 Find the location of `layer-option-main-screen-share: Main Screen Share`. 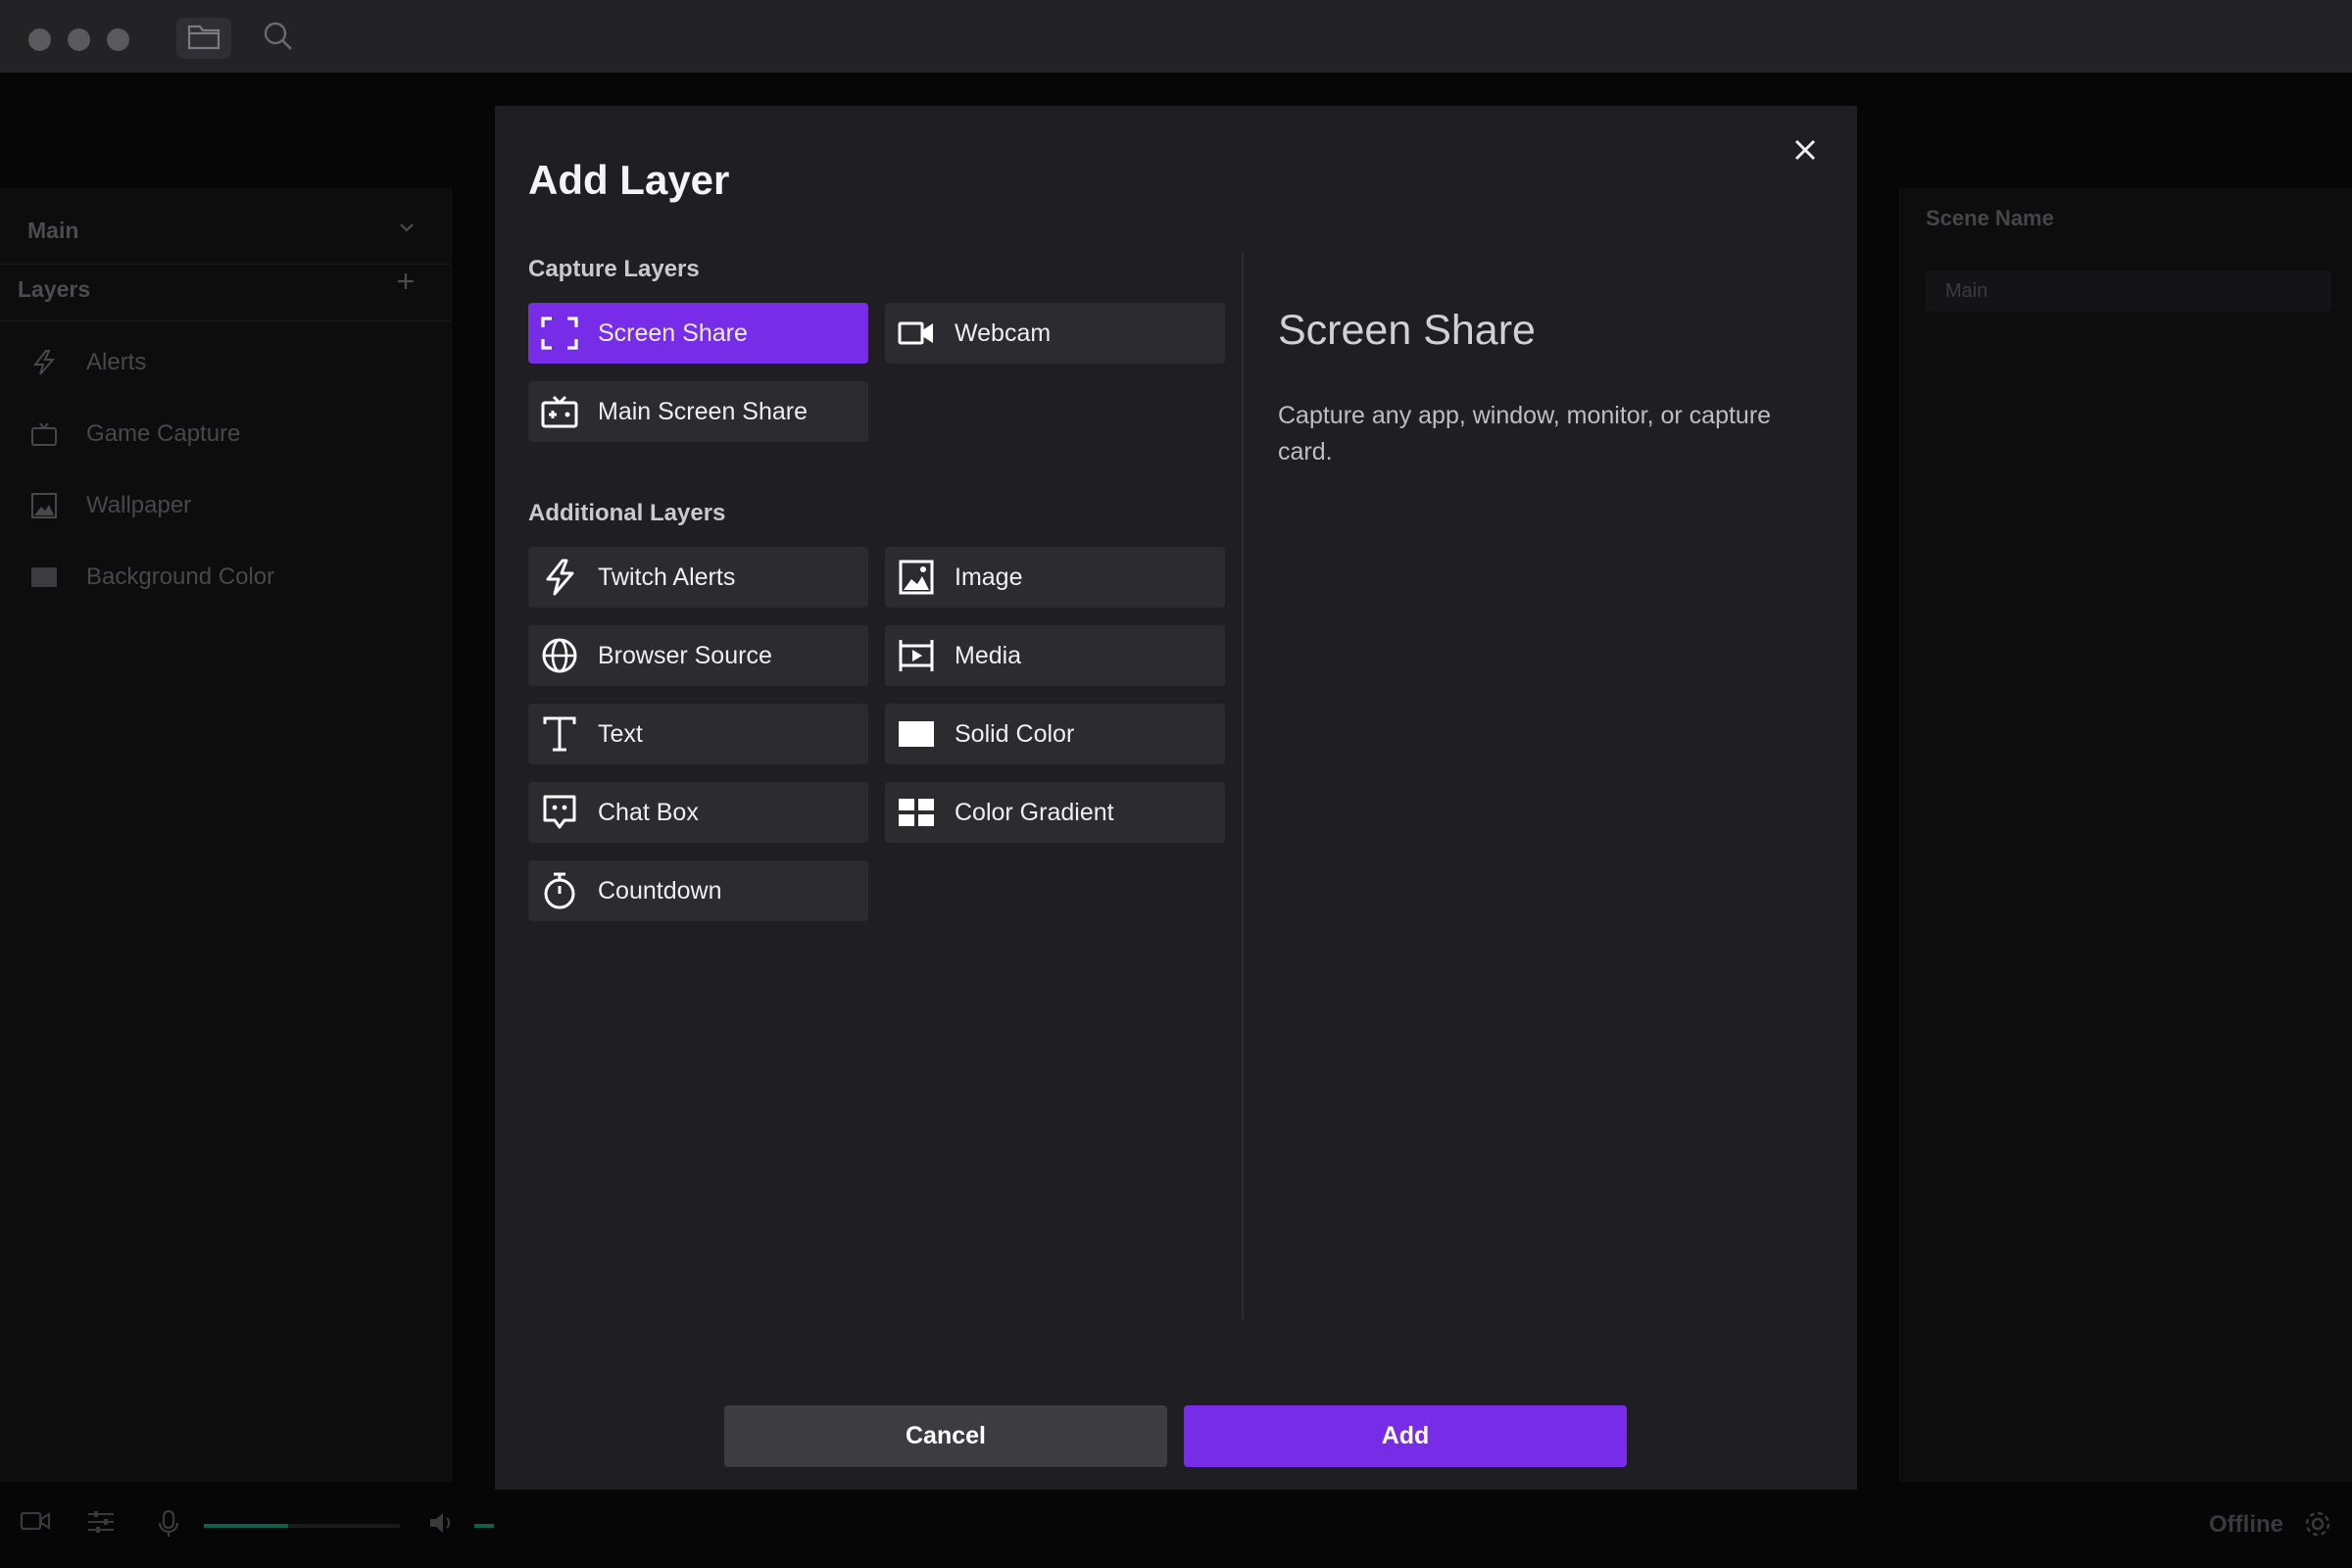

layer-option-main-screen-share: Main Screen Share is located at coordinates (698, 411).